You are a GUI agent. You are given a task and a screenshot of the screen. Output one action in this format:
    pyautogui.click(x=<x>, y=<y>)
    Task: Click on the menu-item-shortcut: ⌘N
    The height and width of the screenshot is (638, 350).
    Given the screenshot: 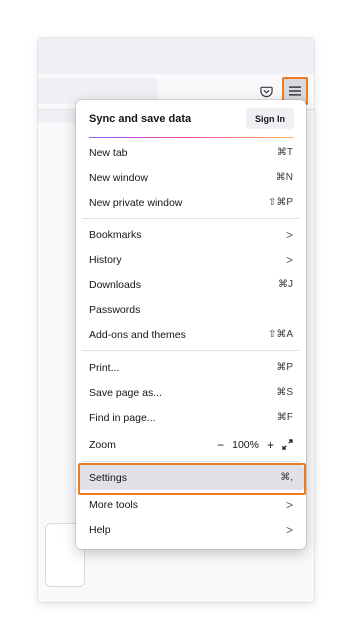 What is the action you would take?
    pyautogui.click(x=284, y=177)
    